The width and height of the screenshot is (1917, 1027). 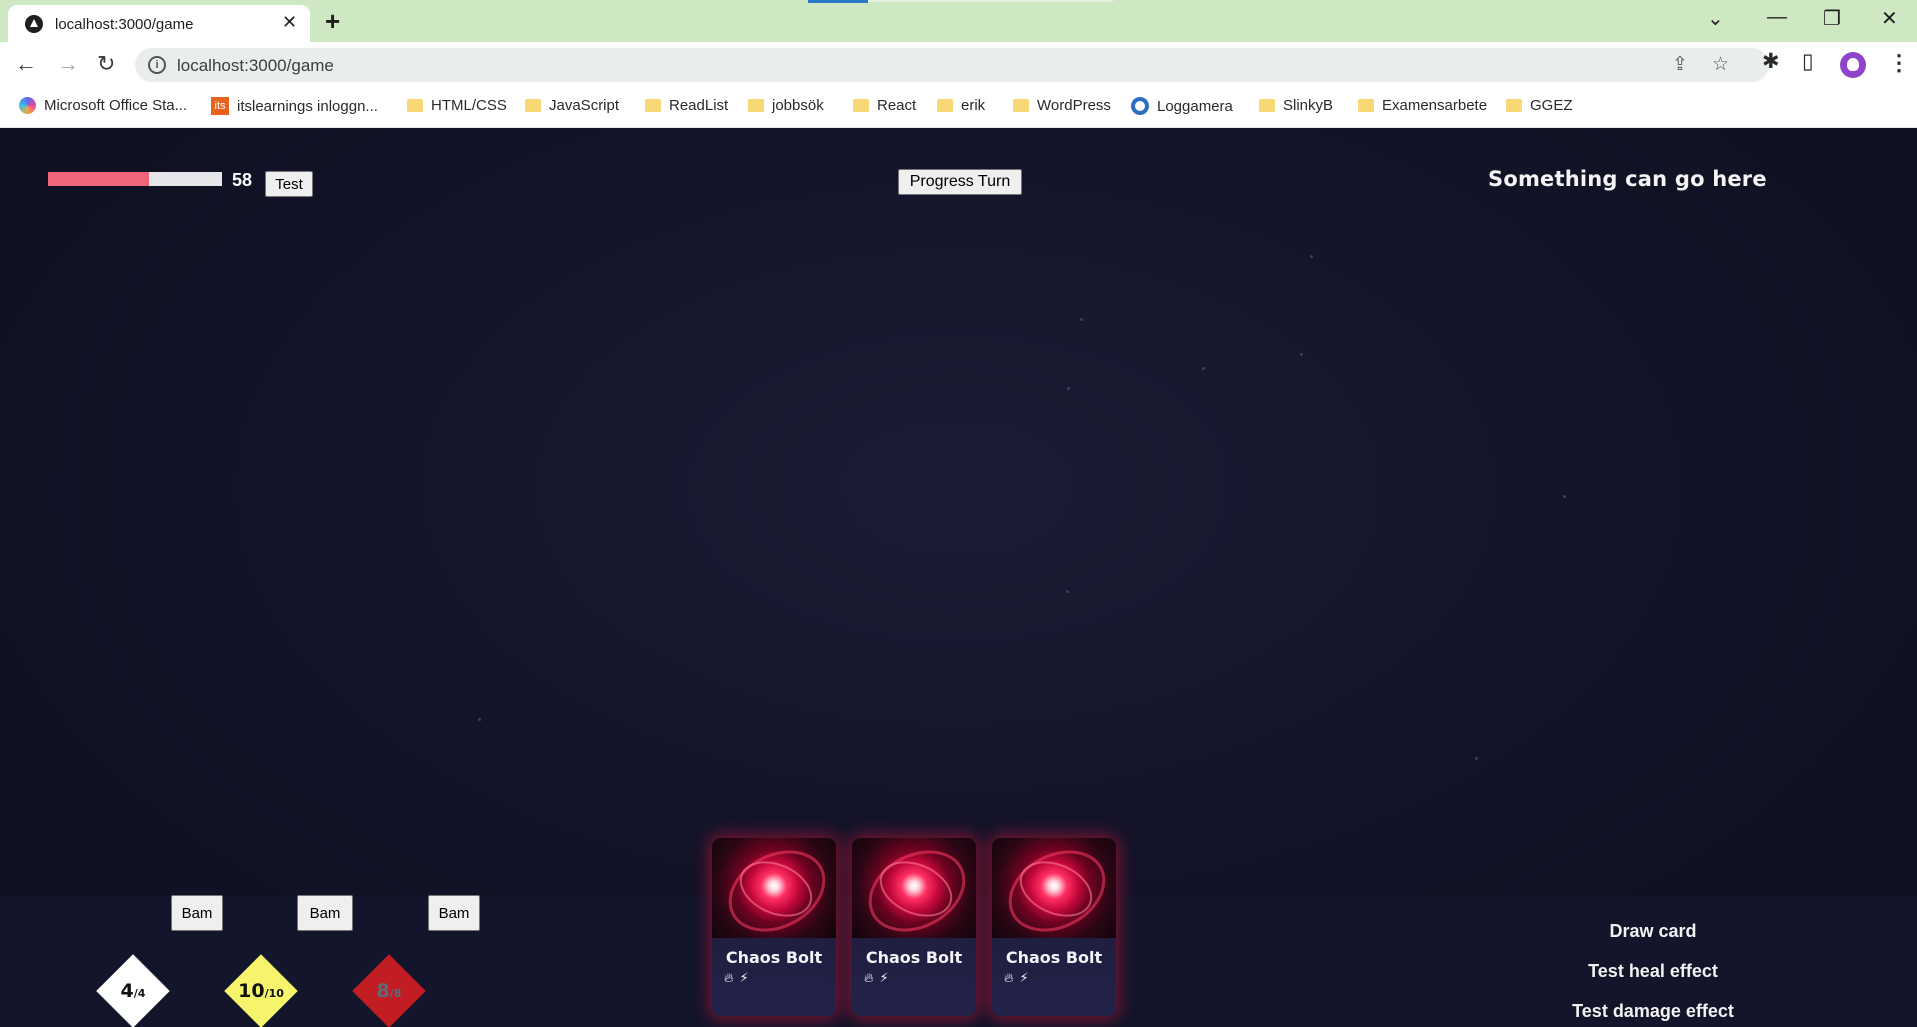 I want to click on address-url: localhost:3000/game, so click(x=255, y=66).